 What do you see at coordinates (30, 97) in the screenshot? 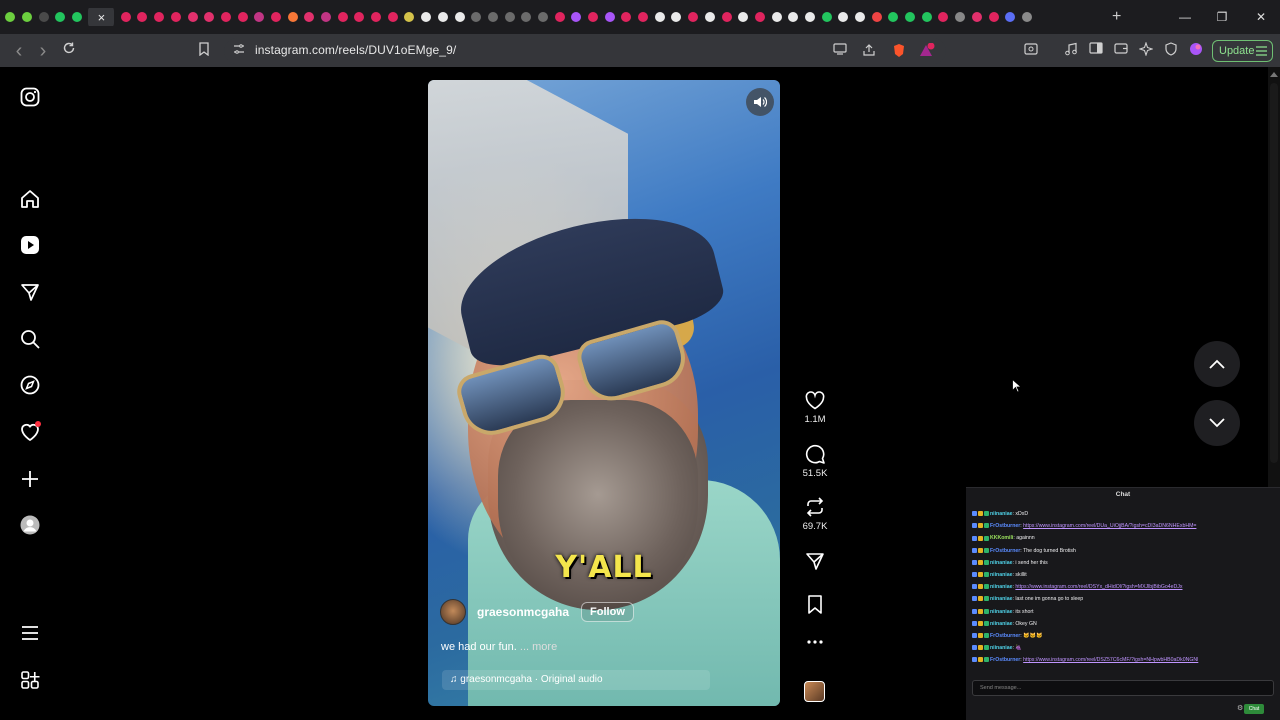
I see `instagram-logo-icon` at bounding box center [30, 97].